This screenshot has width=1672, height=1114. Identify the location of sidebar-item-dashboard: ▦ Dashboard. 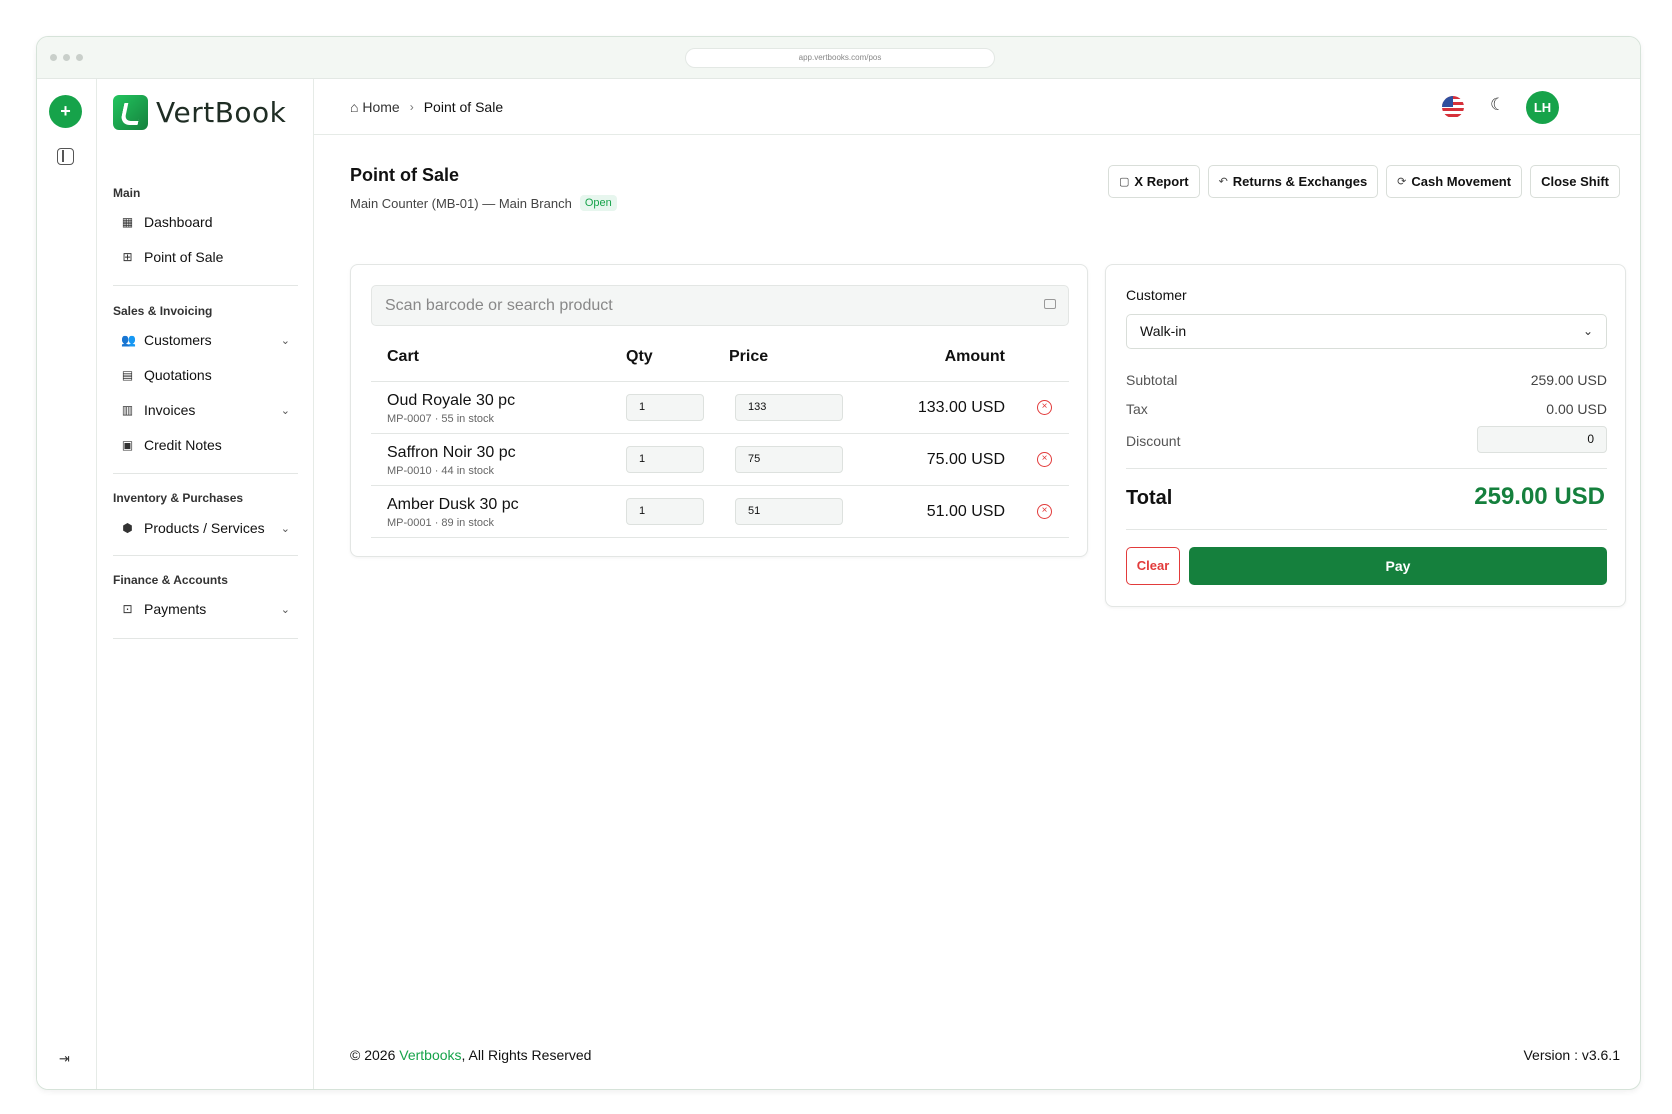
(208, 222).